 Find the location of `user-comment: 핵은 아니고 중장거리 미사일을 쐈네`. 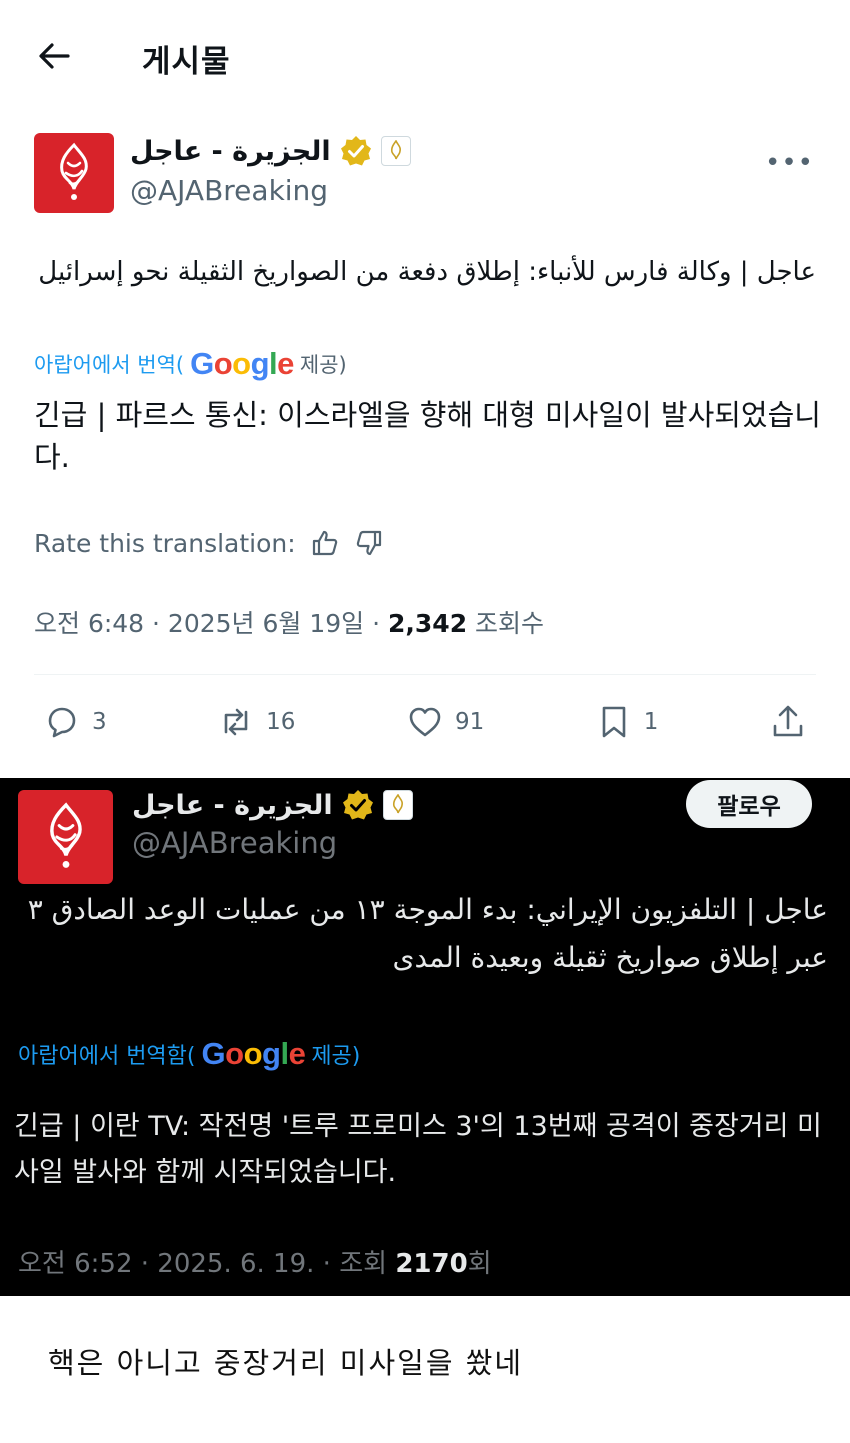

user-comment: 핵은 아니고 중장거리 미사일을 쐈네 is located at coordinates (286, 1363).